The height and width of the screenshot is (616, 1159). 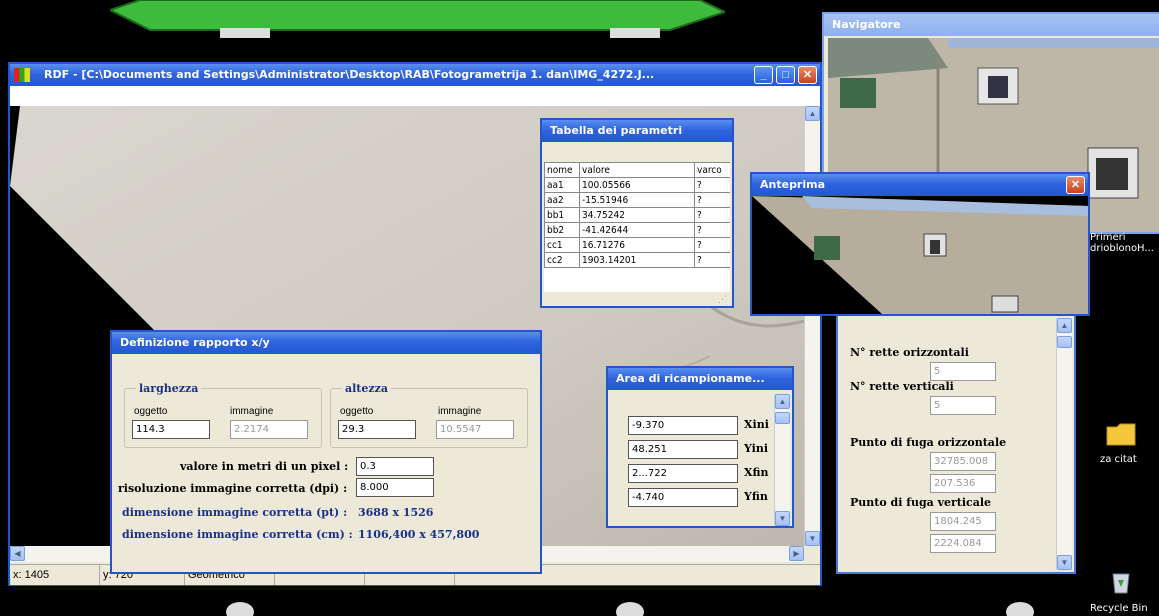 What do you see at coordinates (782, 460) in the screenshot?
I see `area-scrollbar: ▲ ▼` at bounding box center [782, 460].